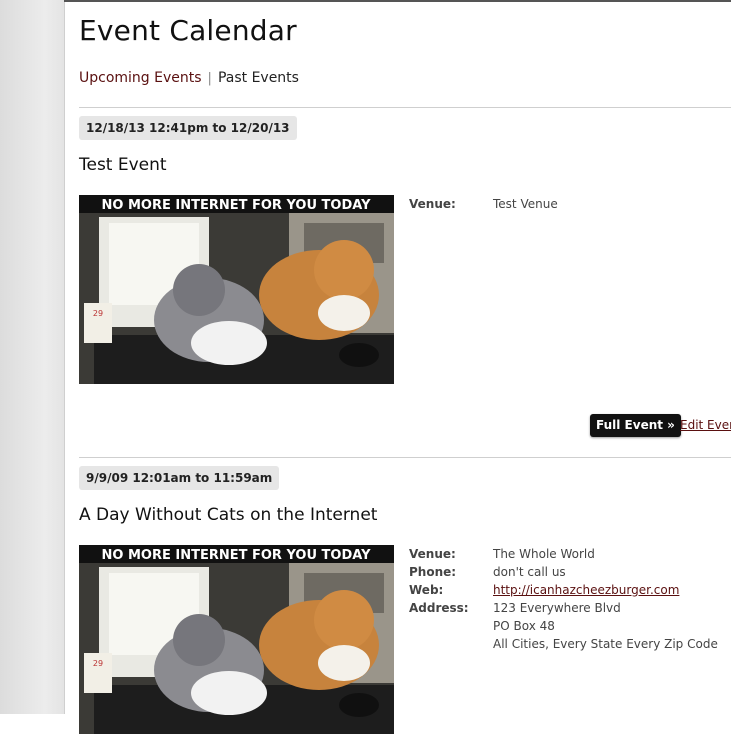  I want to click on detail-value: All Cities, Every State Every Zip Code, so click(605, 644).